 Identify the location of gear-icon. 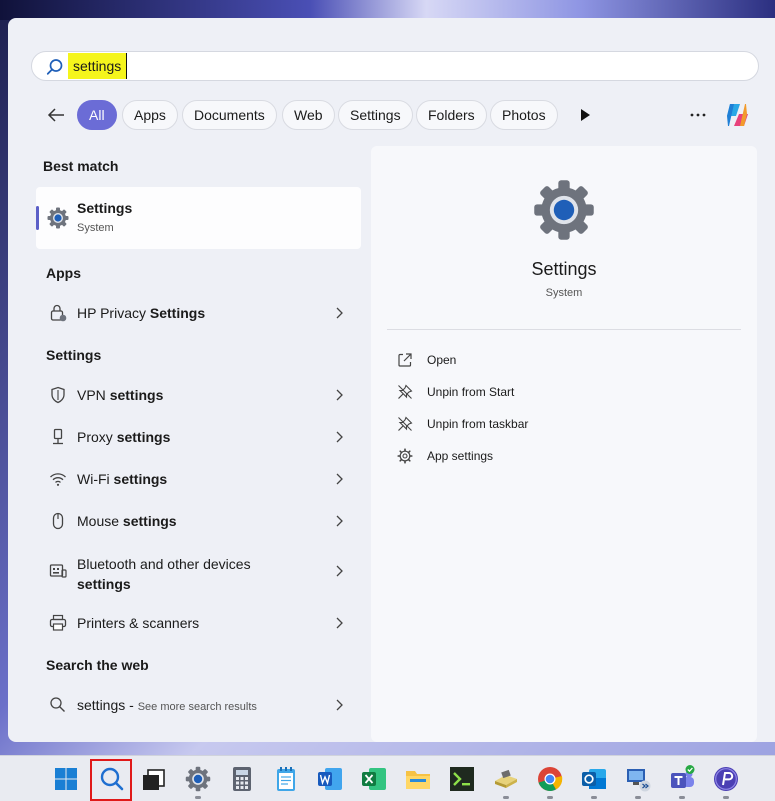
(405, 456).